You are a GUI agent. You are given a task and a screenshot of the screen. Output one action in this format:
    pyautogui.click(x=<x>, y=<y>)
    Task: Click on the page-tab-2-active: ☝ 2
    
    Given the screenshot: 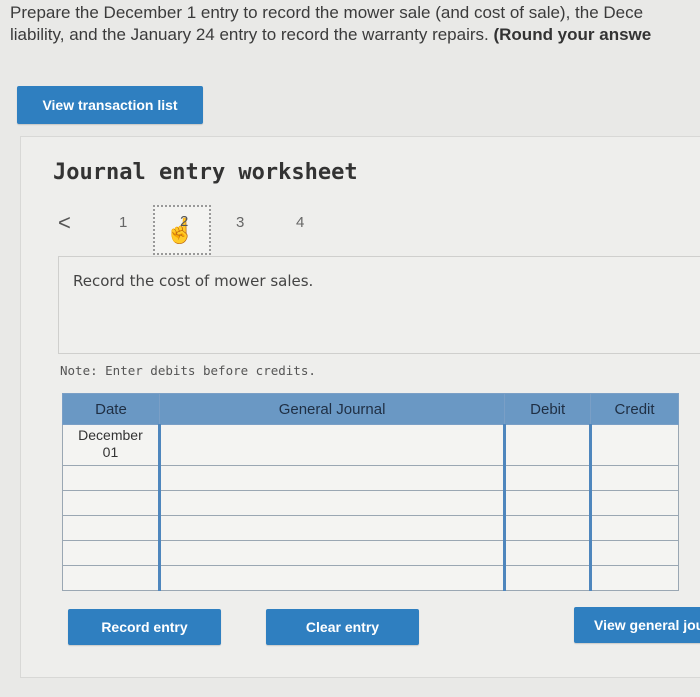 What is the action you would take?
    pyautogui.click(x=182, y=230)
    